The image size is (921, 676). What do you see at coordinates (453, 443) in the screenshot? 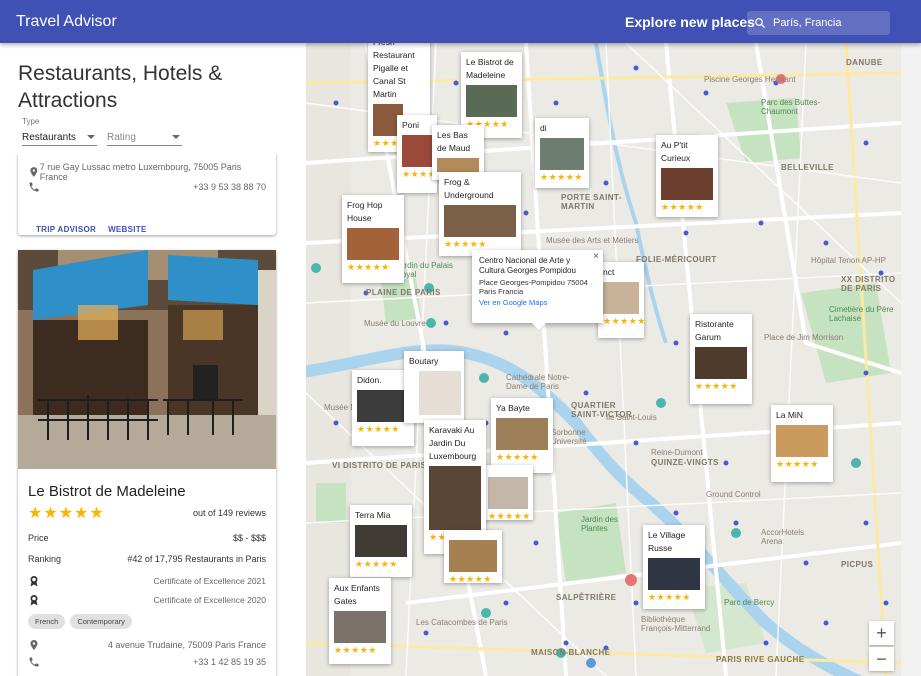
I see `place-name: Karavaki Au Jardin Du Luxembourg` at bounding box center [453, 443].